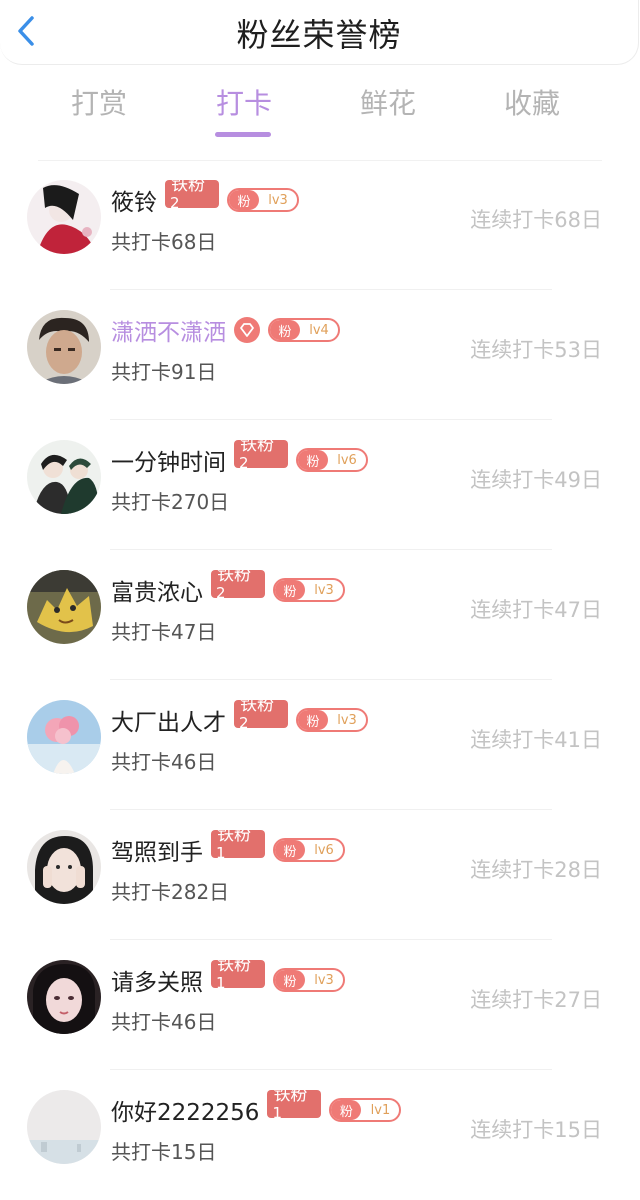  Describe the element at coordinates (168, 723) in the screenshot. I see `username: 大厂出人才` at that location.